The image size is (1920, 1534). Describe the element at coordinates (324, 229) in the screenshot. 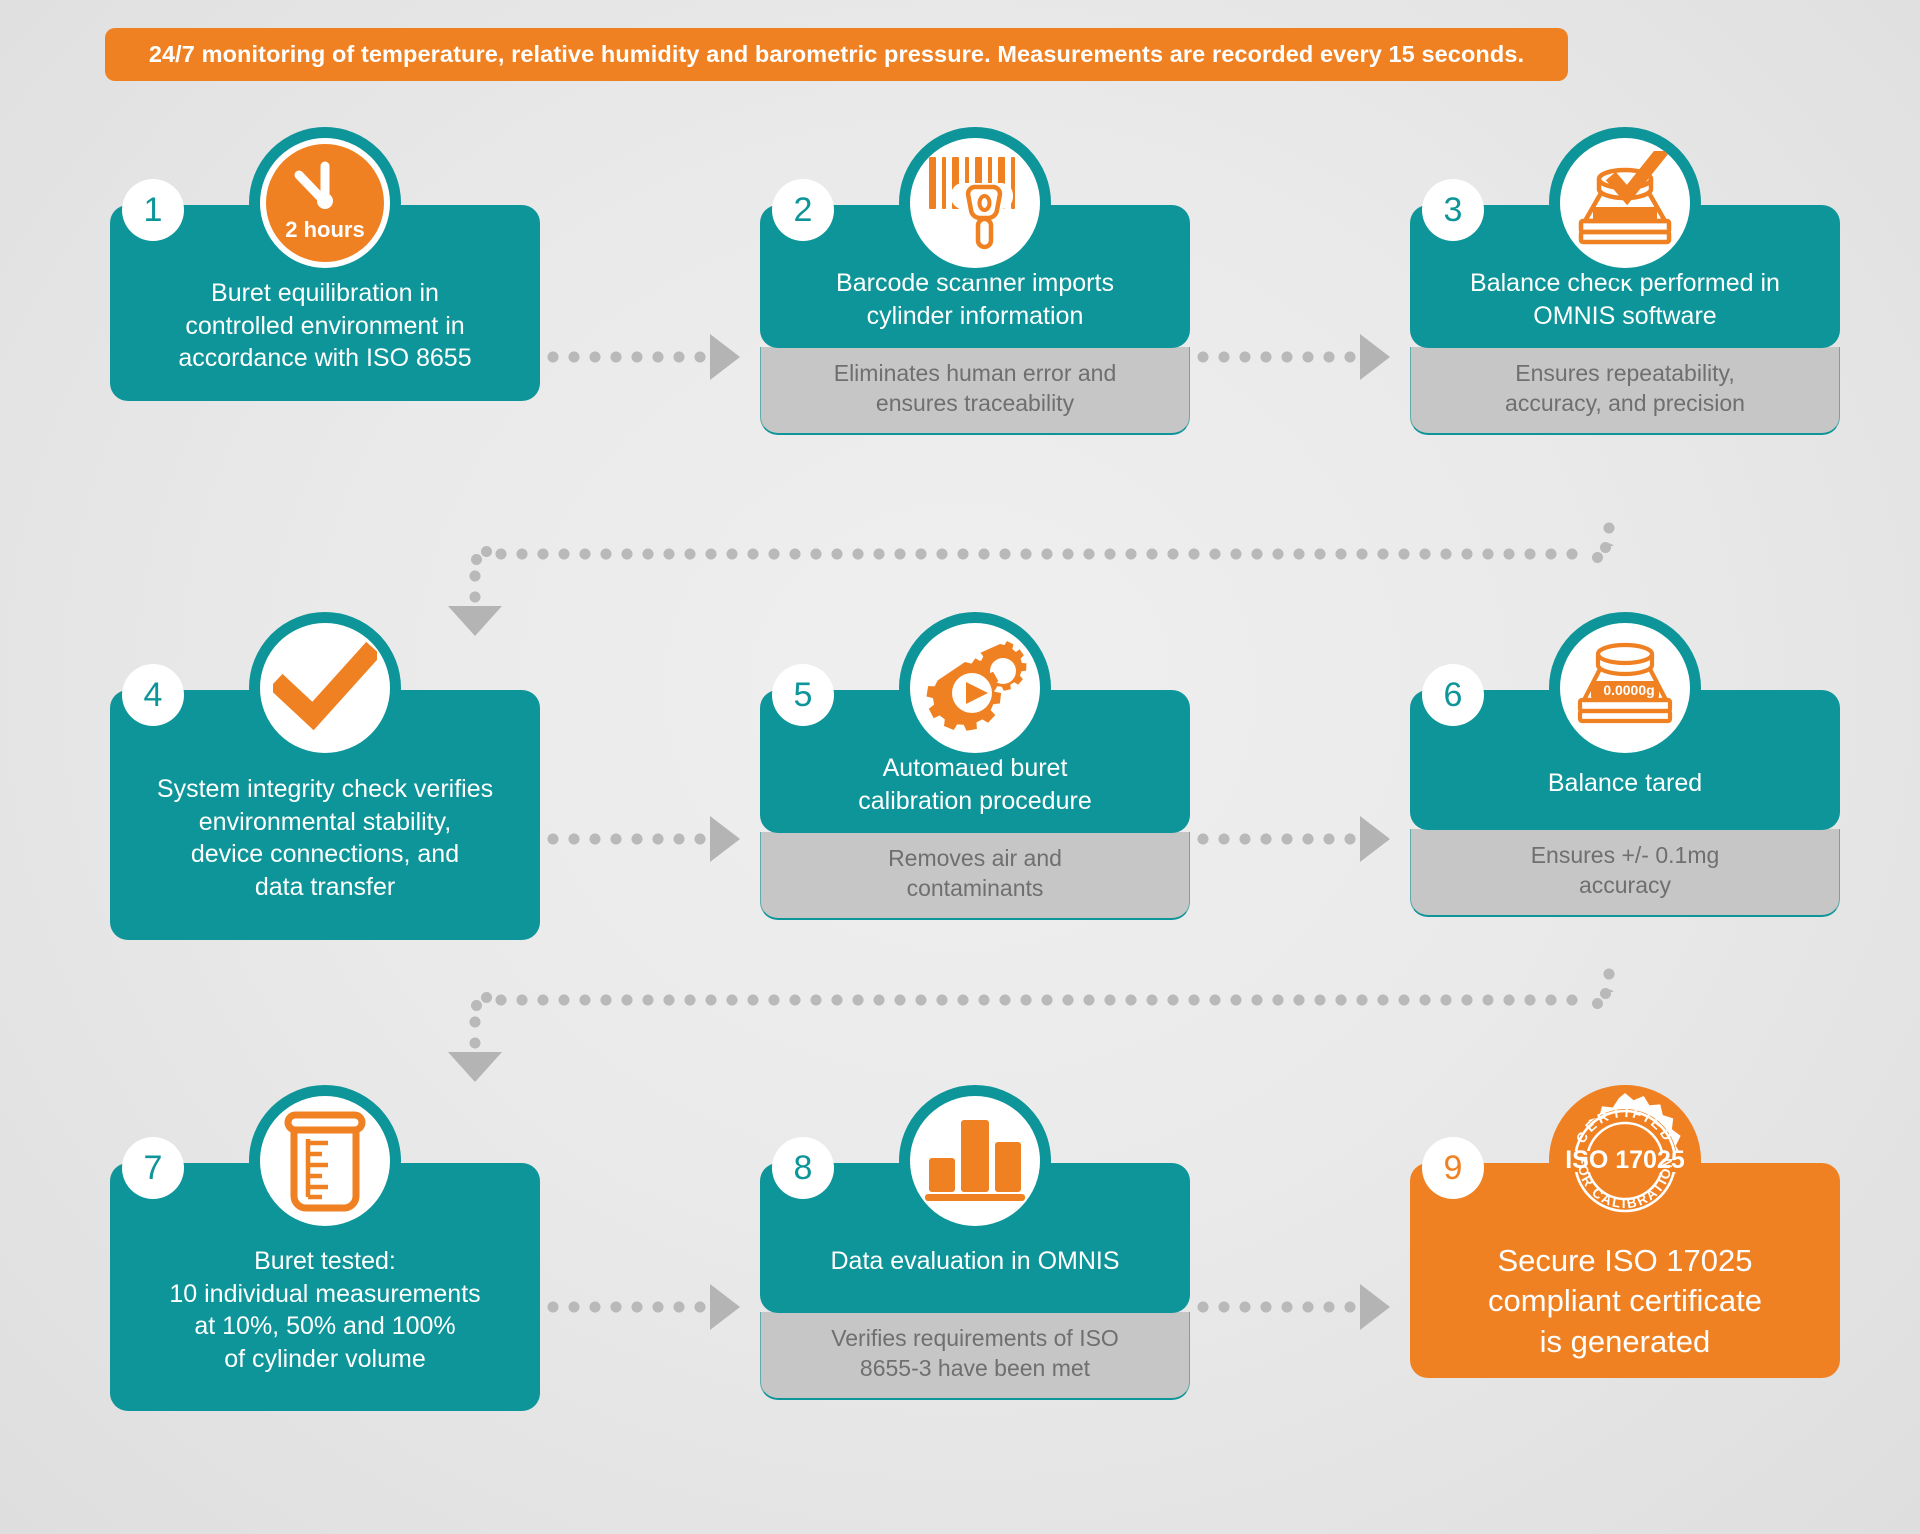

I see `clock-label: 2 hours` at that location.